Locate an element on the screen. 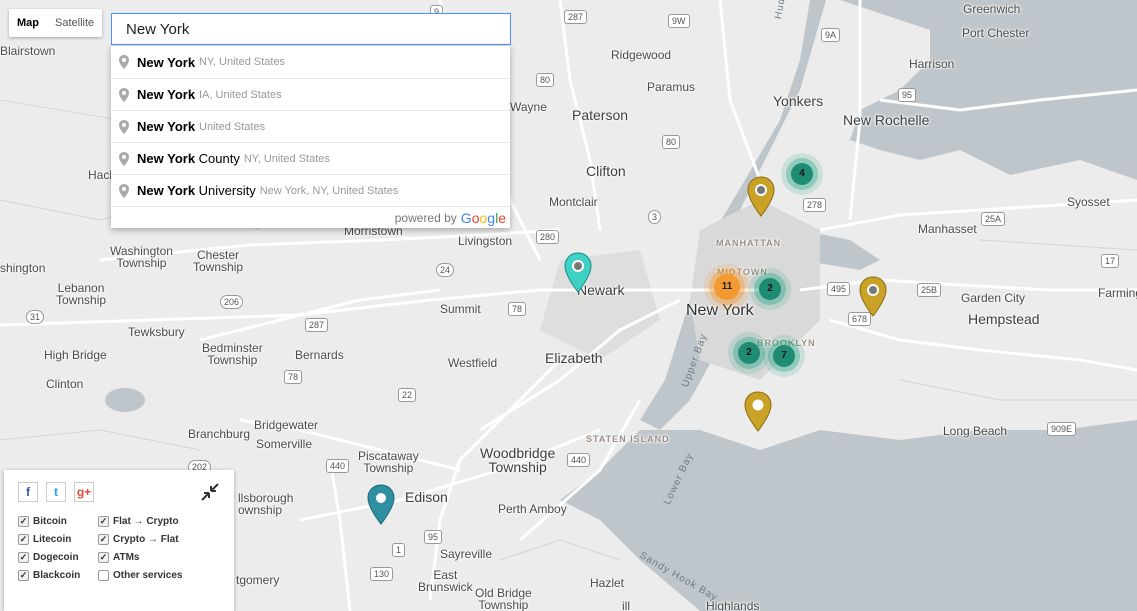 This screenshot has height=611, width=1137. label-farming: Farming is located at coordinates (1117, 293).